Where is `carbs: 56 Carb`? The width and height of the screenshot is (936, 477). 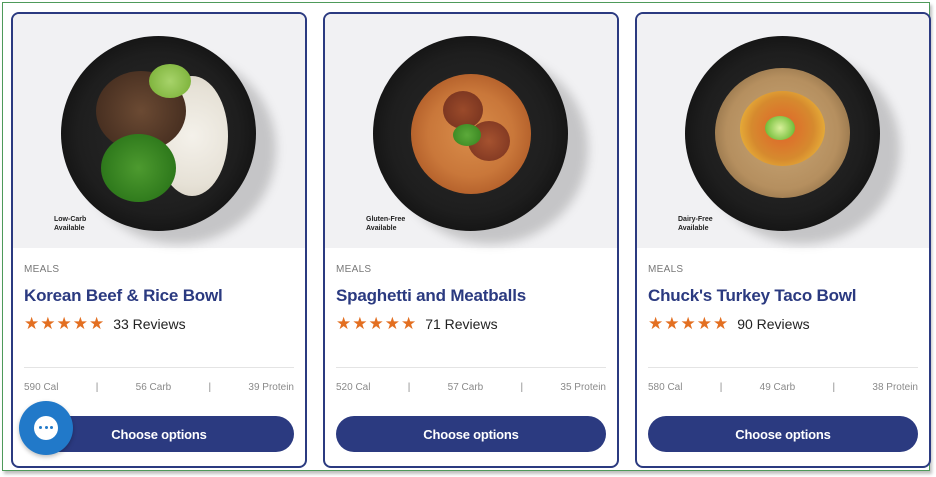
carbs: 56 Carb is located at coordinates (153, 387).